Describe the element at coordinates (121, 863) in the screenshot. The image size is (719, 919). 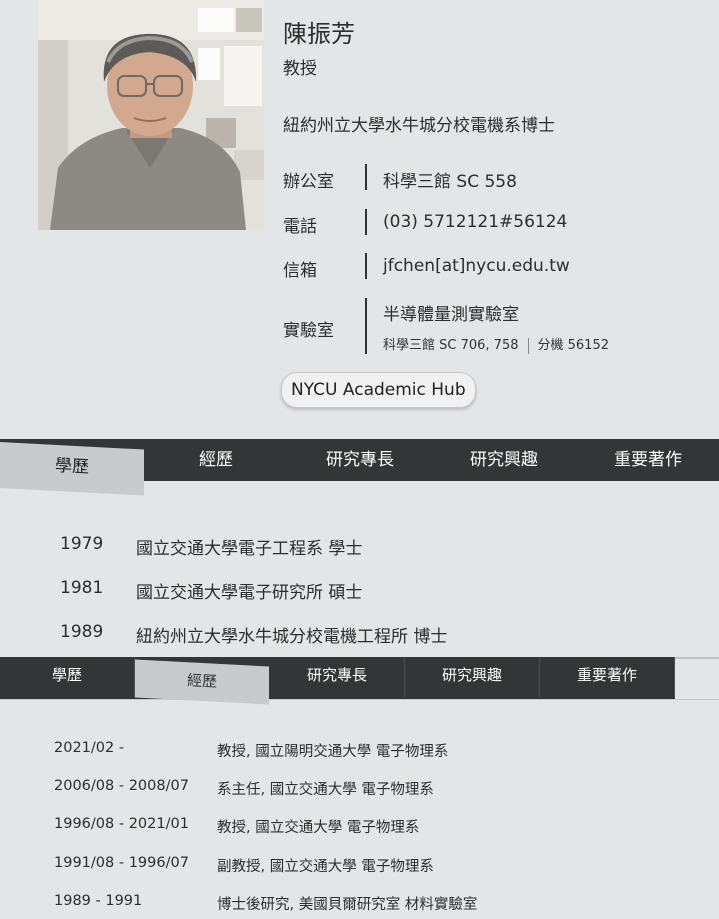
I see `experience-date: 1991/08 - 1996/07` at that location.